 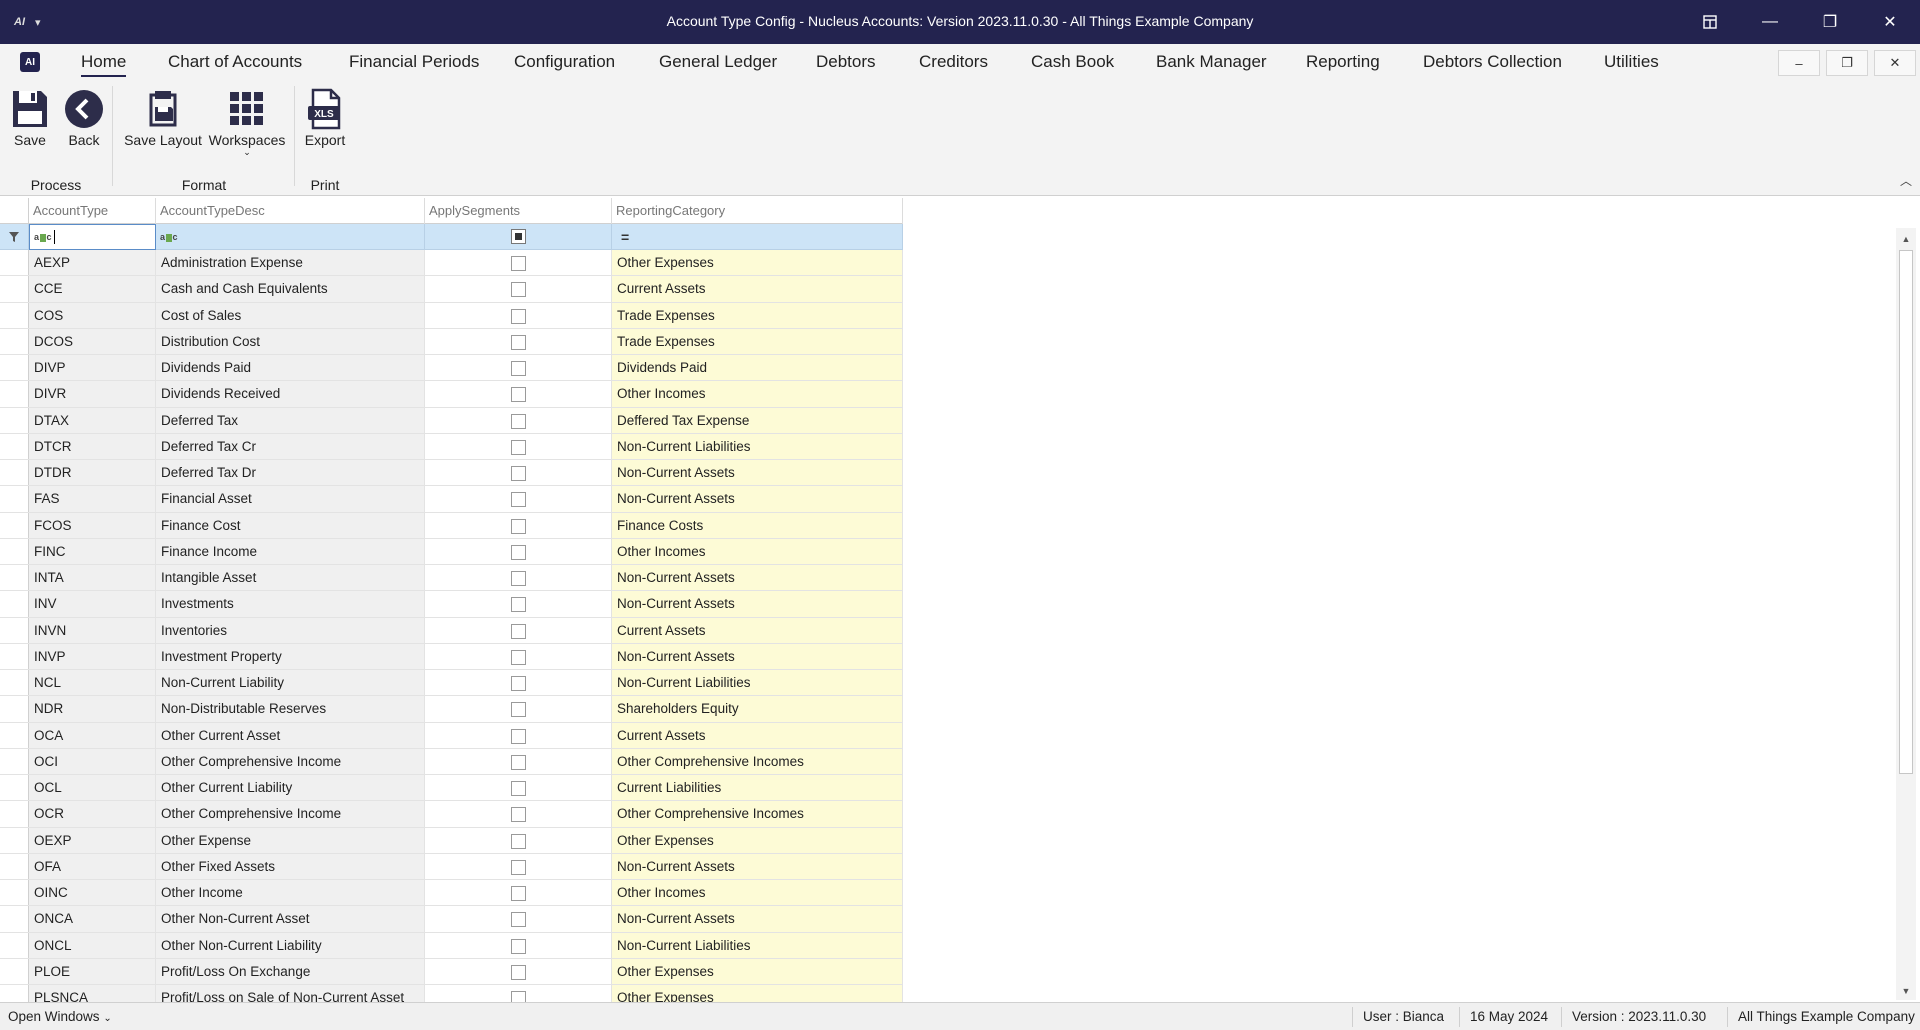 What do you see at coordinates (451, 604) in the screenshot?
I see `table-row: INV Investments Non-Current Assets` at bounding box center [451, 604].